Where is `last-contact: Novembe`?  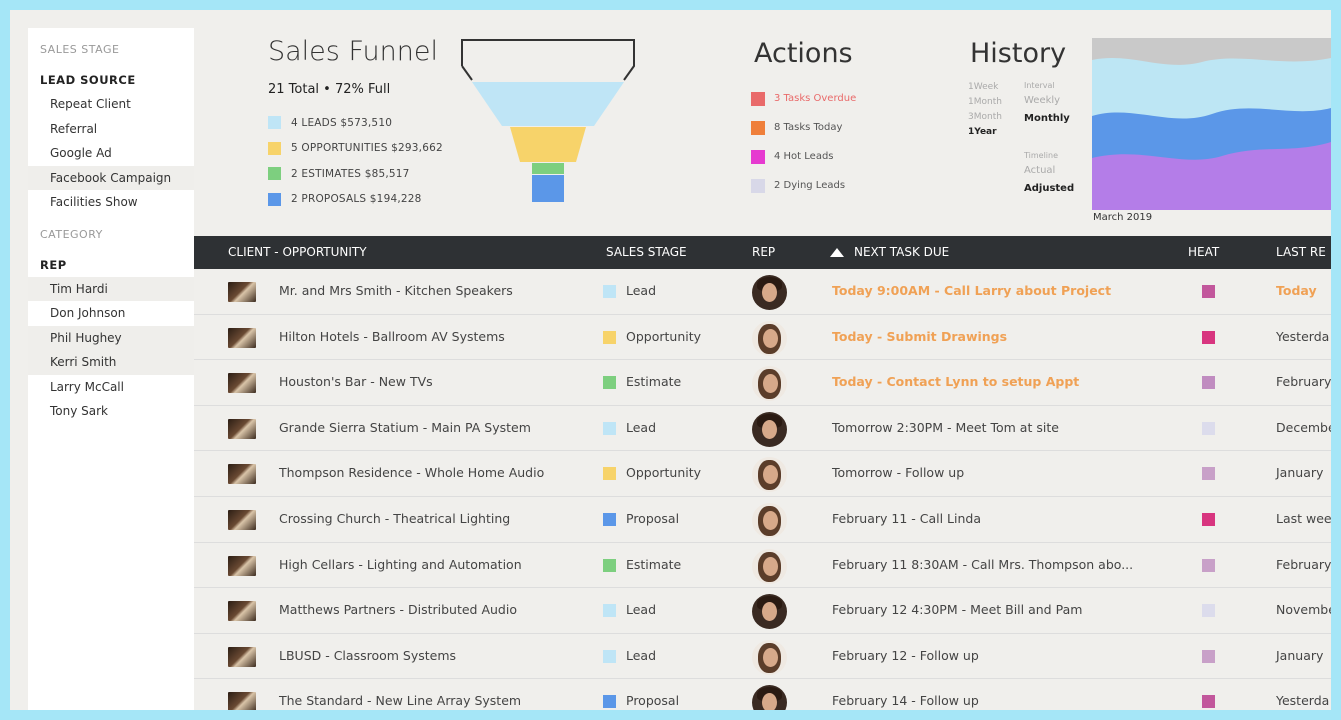 last-contact: Novembe is located at coordinates (1303, 610).